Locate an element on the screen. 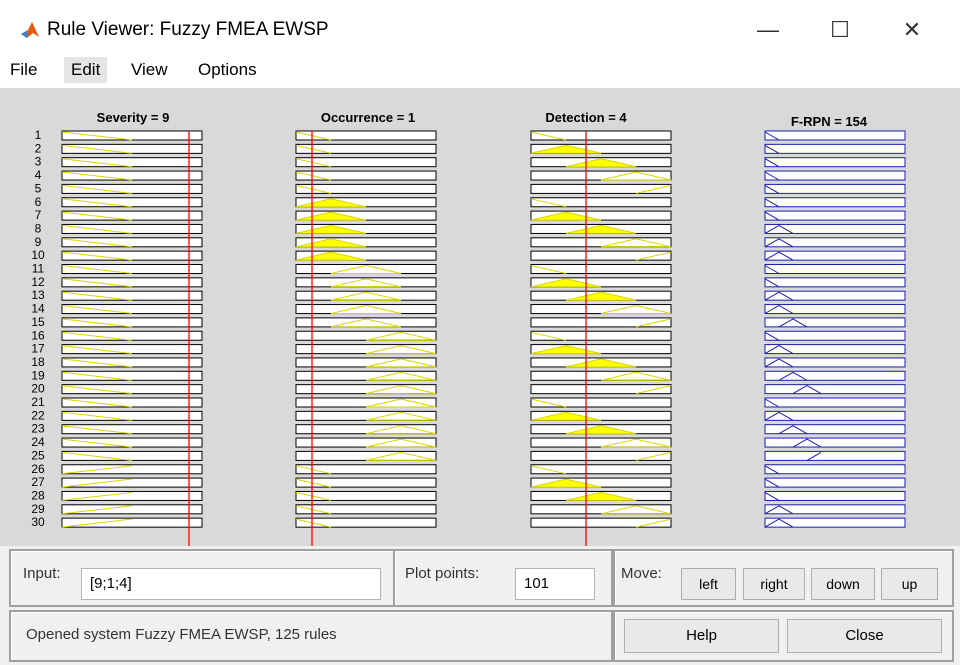 The width and height of the screenshot is (960, 665). column-title-0: Severity = 9 is located at coordinates (133, 117).